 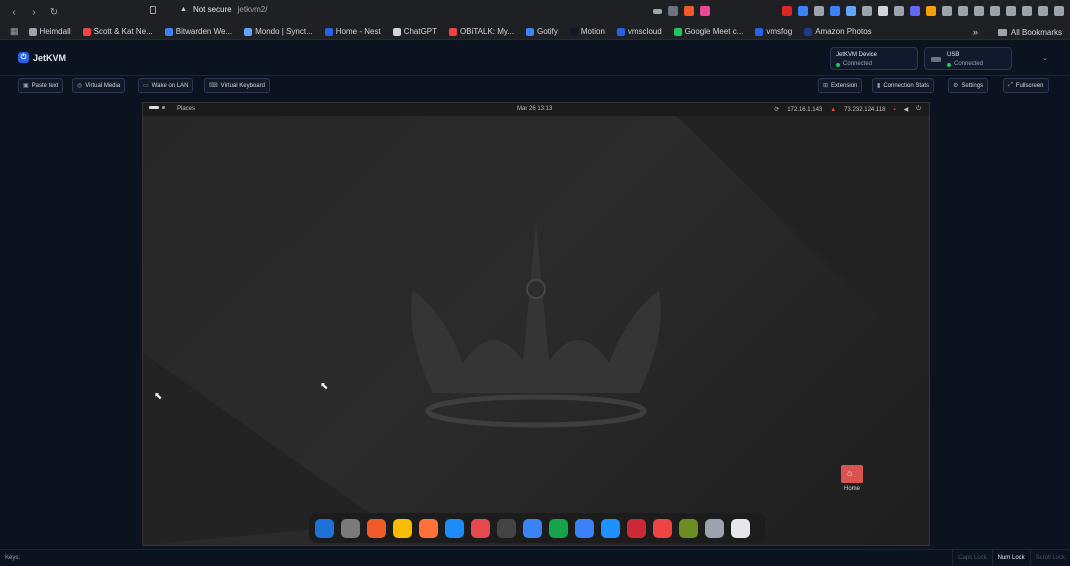 I want to click on connection-stats-label: Connection Stats, so click(x=906, y=85).